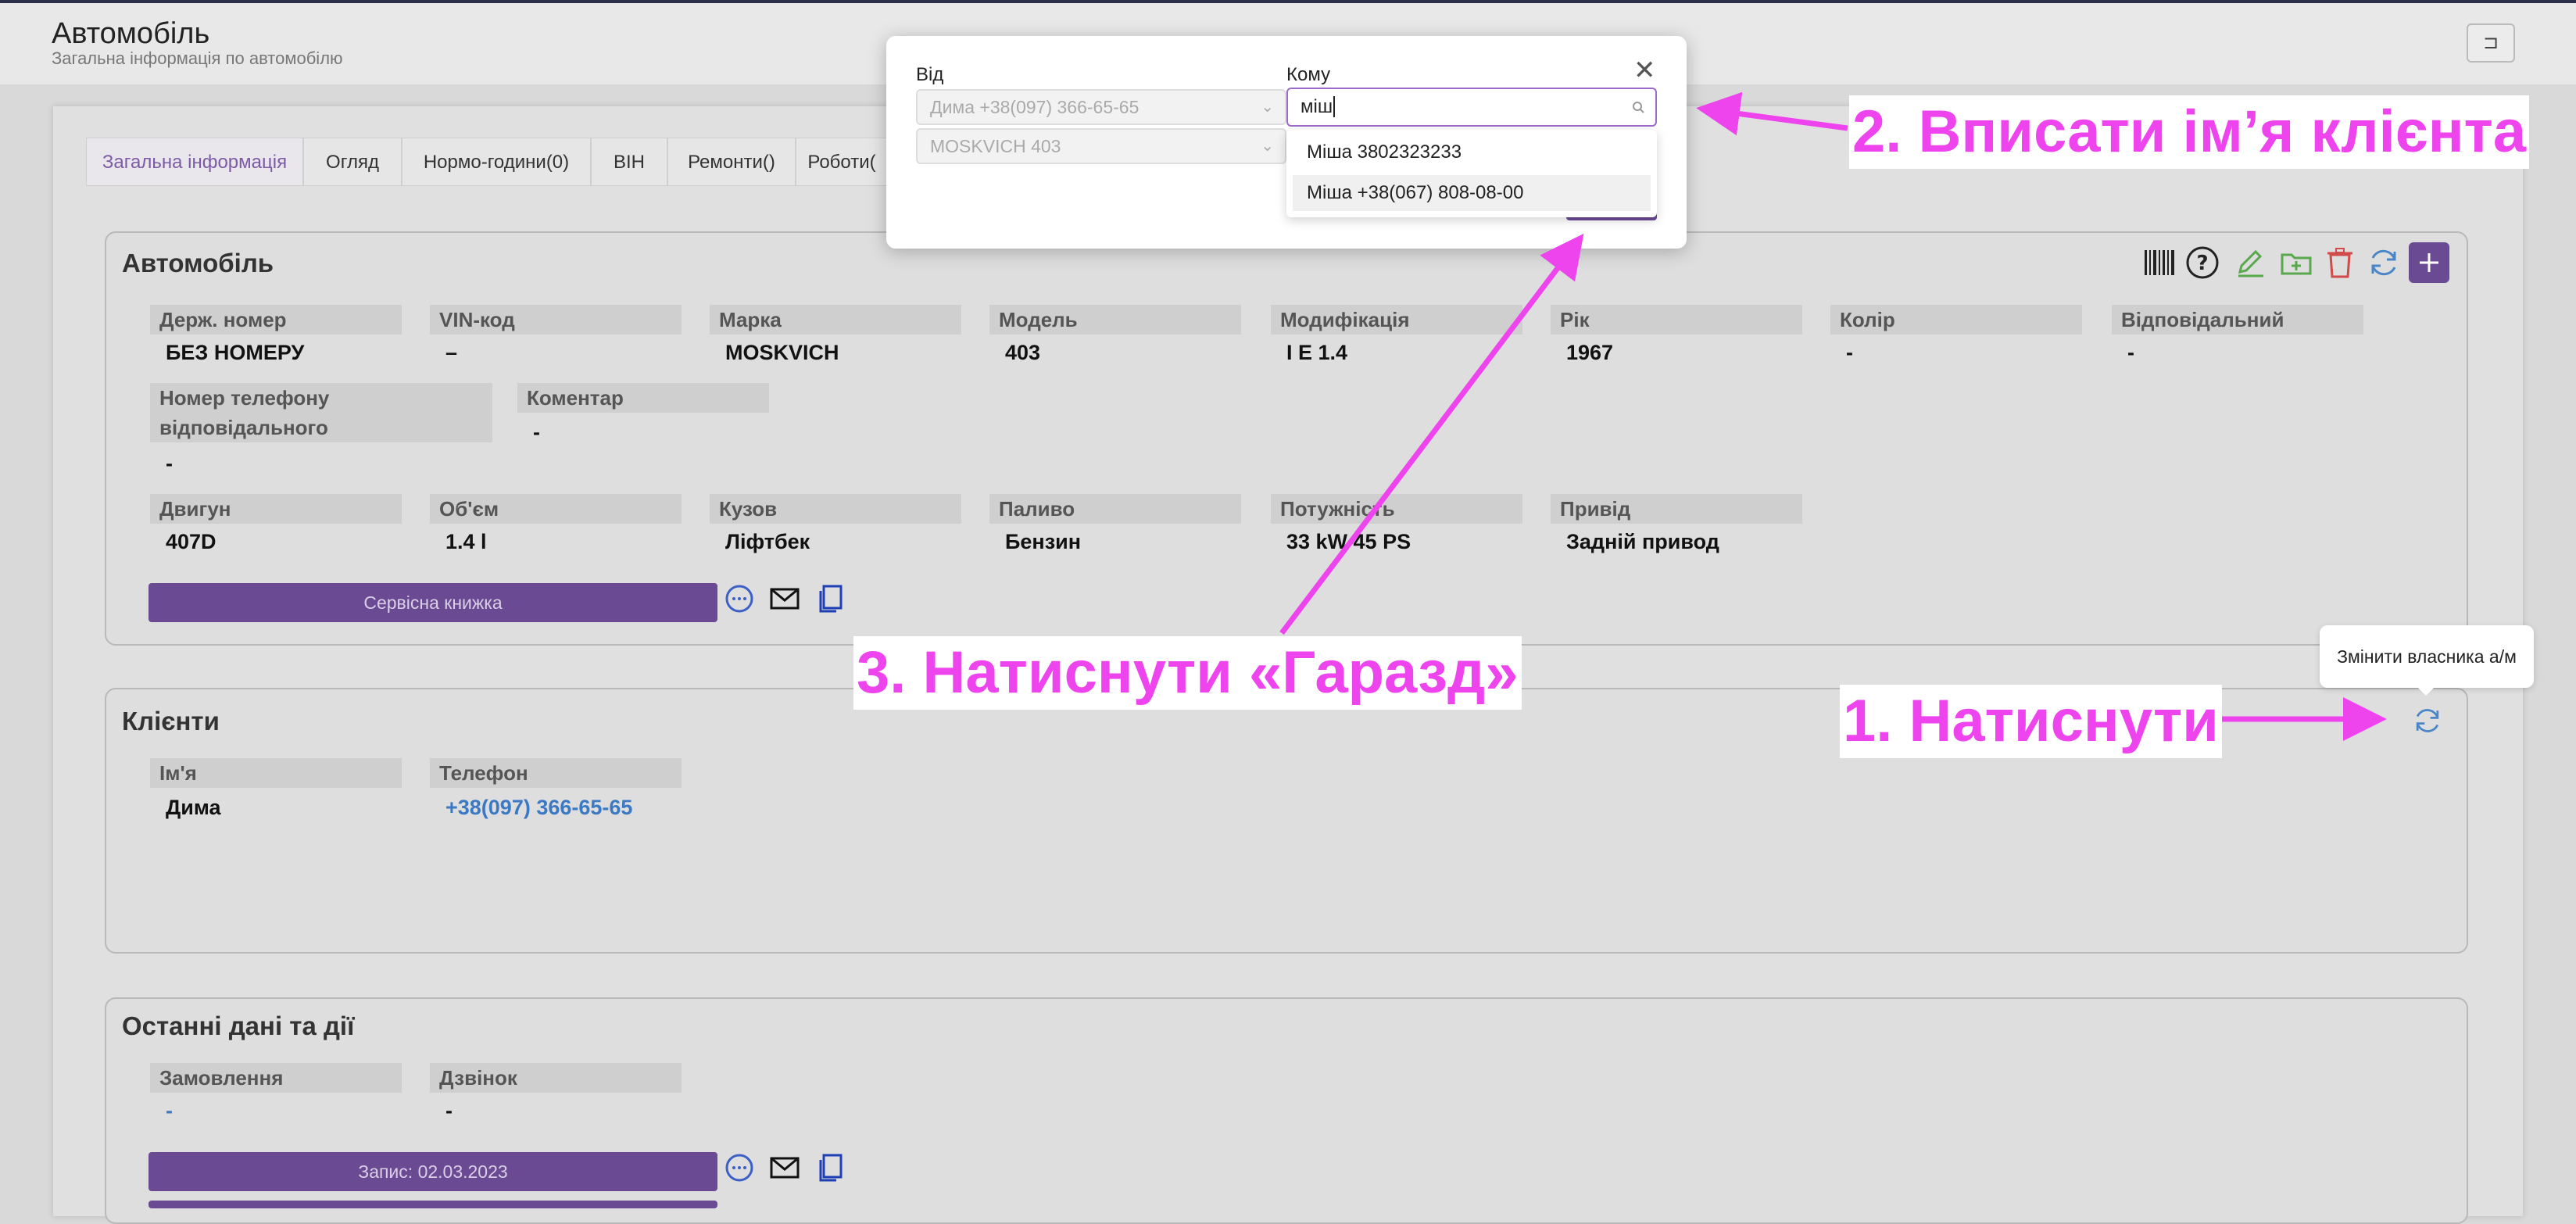 This screenshot has width=2576, height=1224. Describe the element at coordinates (2189, 132) in the screenshot. I see `annotation-step-2: 2. Вписати ім’я клієнта` at that location.